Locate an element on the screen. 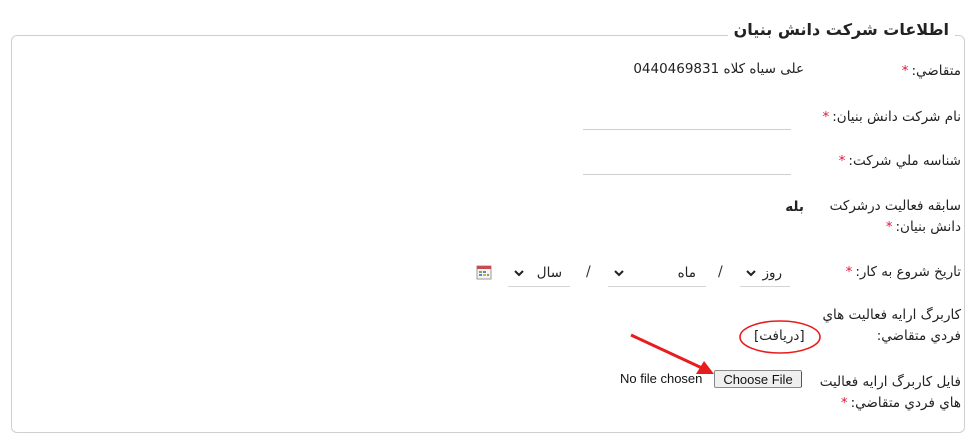 This screenshot has width=975, height=445. calendar-icon is located at coordinates (484, 272).